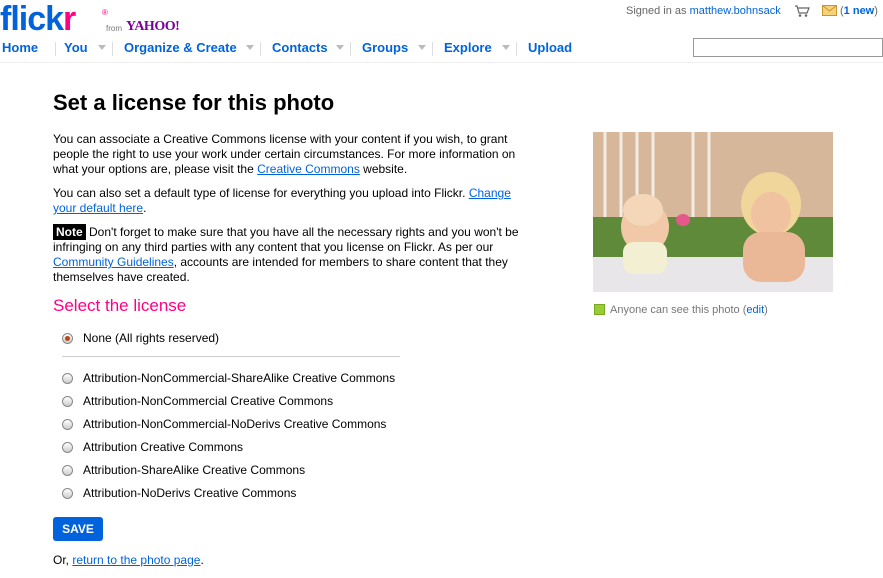  What do you see at coordinates (308, 169) in the screenshot?
I see `creative-commons-link: Creative Commons` at bounding box center [308, 169].